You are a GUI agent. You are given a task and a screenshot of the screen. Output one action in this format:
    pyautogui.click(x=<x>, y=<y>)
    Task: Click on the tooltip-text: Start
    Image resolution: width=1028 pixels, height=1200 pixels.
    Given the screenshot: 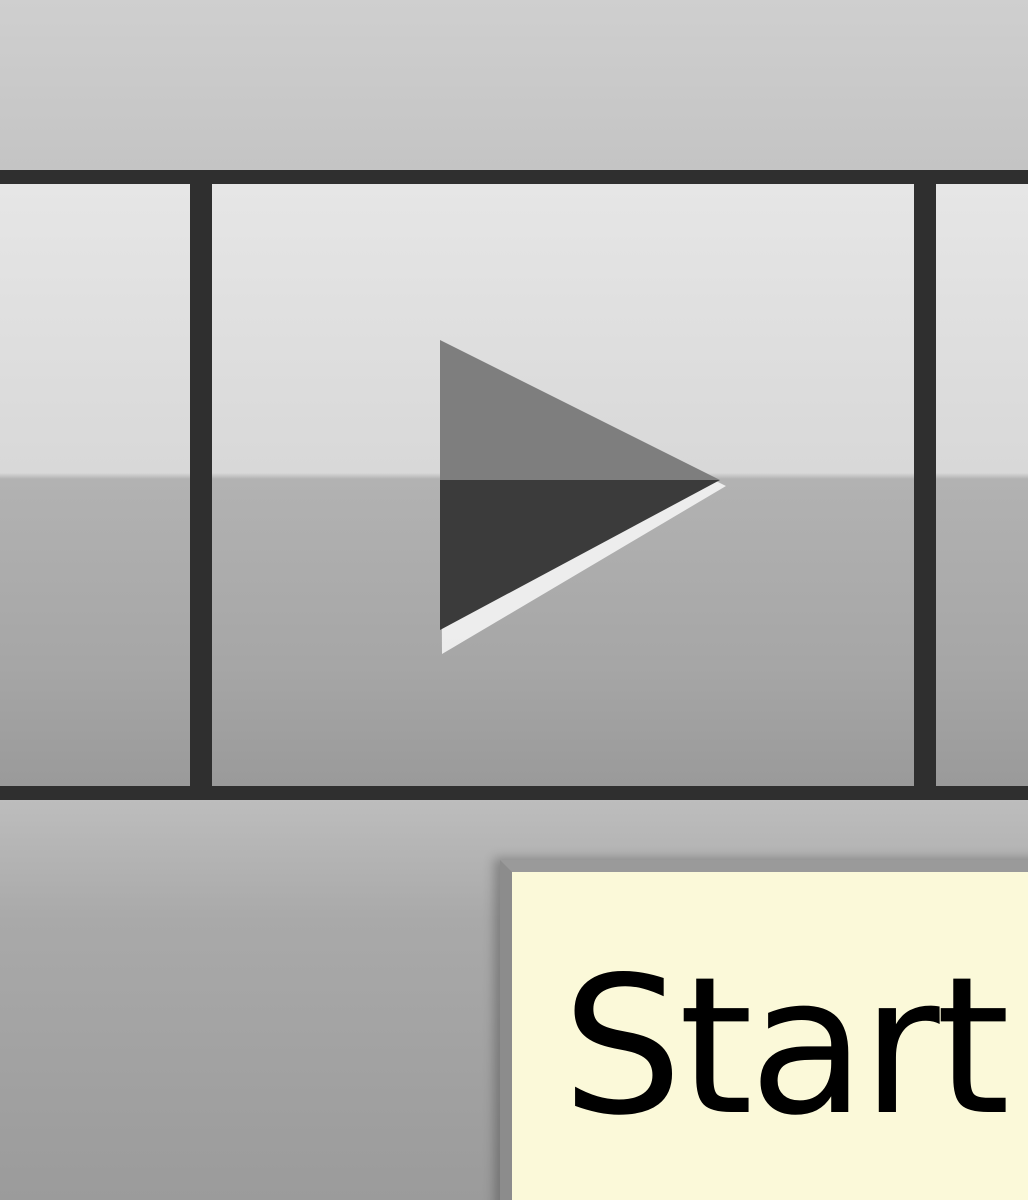 What is the action you would take?
    pyautogui.click(x=786, y=1046)
    